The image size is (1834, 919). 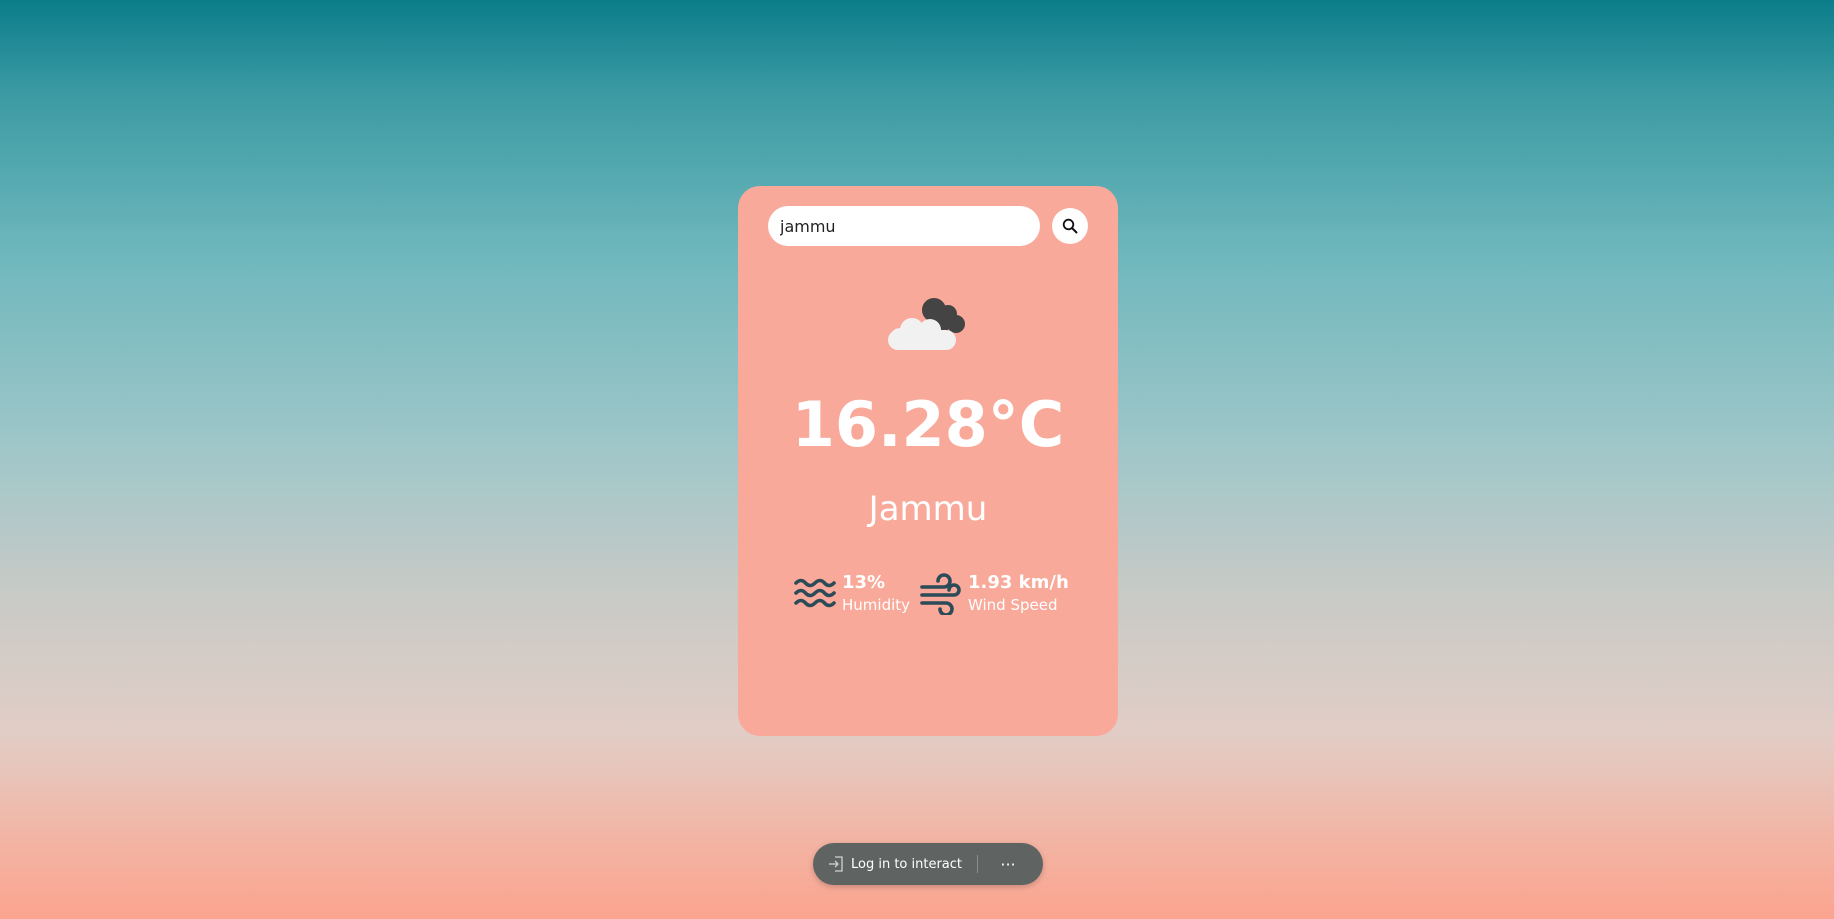 What do you see at coordinates (815, 593) in the screenshot?
I see `humidity-waves-icon` at bounding box center [815, 593].